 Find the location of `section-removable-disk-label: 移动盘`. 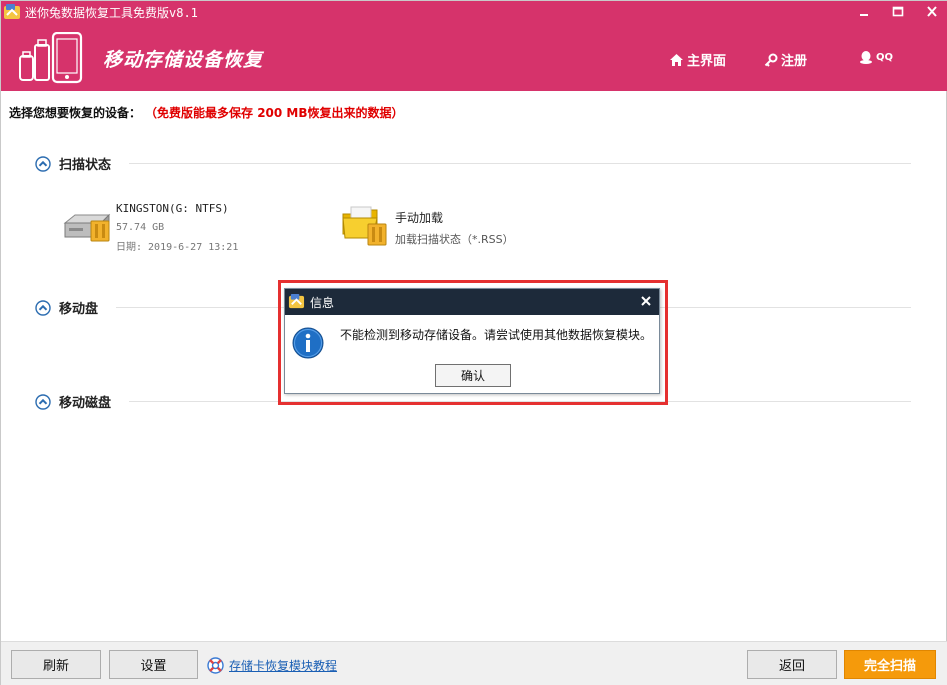

section-removable-disk-label: 移动盘 is located at coordinates (79, 309).